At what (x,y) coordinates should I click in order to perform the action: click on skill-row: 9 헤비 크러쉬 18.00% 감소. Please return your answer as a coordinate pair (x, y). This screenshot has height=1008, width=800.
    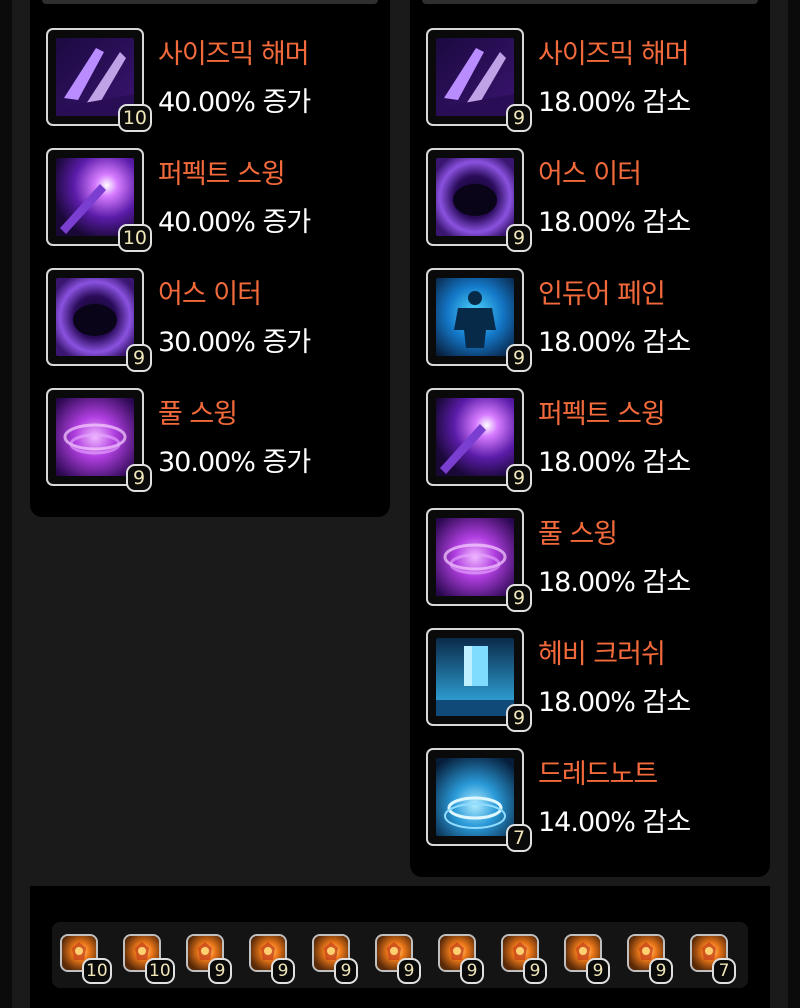
    Looking at the image, I should click on (596, 680).